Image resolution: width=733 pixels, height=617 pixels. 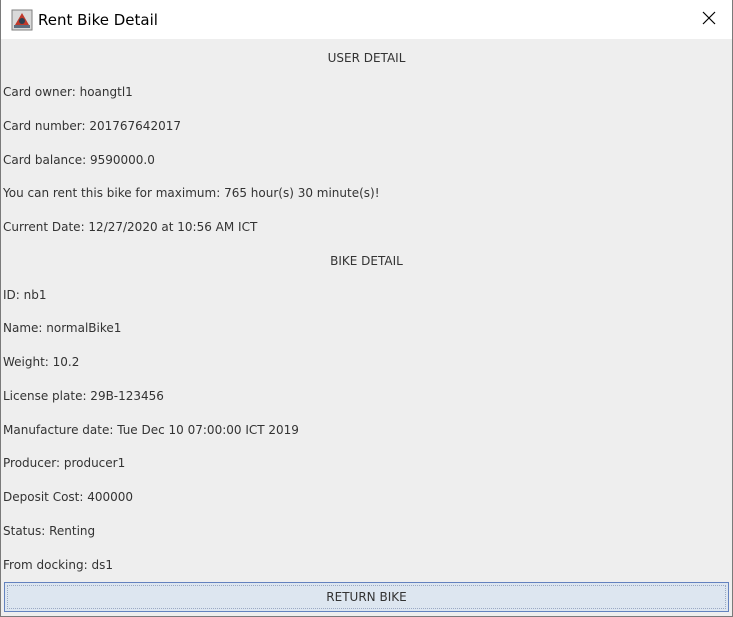 I want to click on close-button, so click(x=709, y=19).